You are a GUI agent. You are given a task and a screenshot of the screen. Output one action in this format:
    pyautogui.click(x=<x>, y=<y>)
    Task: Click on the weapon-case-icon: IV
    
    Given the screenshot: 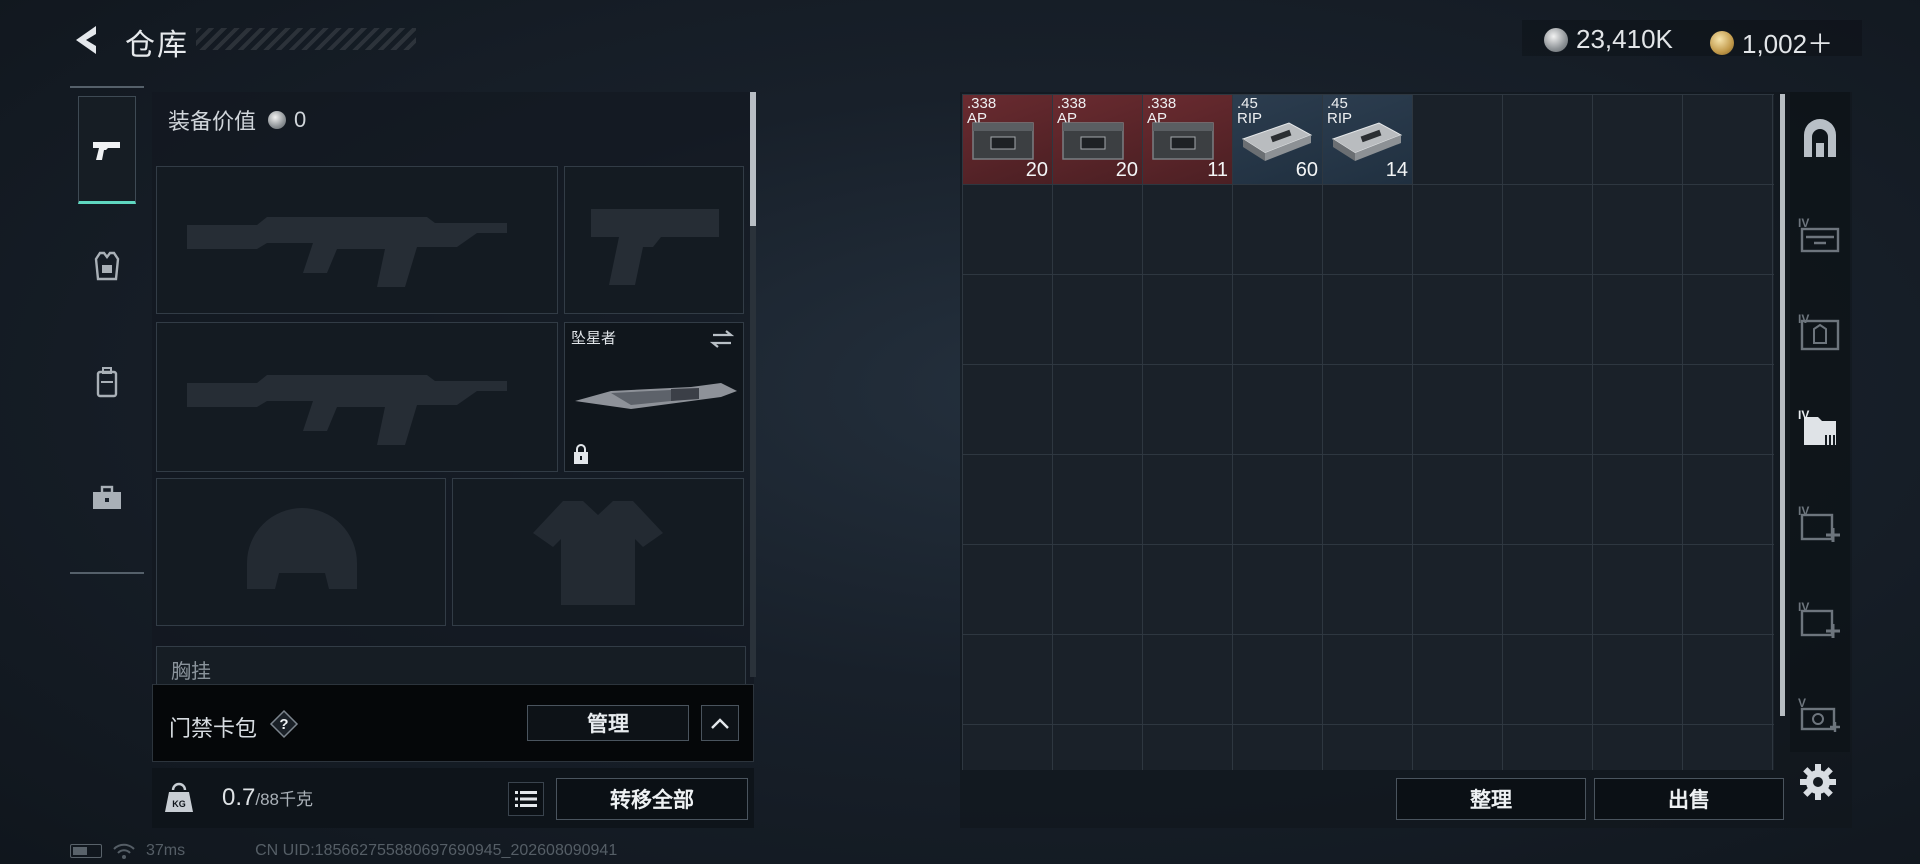 What is the action you would take?
    pyautogui.click(x=1819, y=234)
    